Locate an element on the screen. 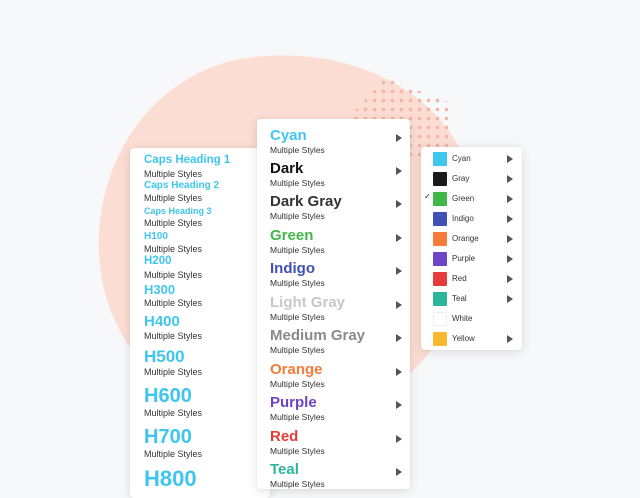 The image size is (640, 498). menu-item-title: Red is located at coordinates (284, 436).